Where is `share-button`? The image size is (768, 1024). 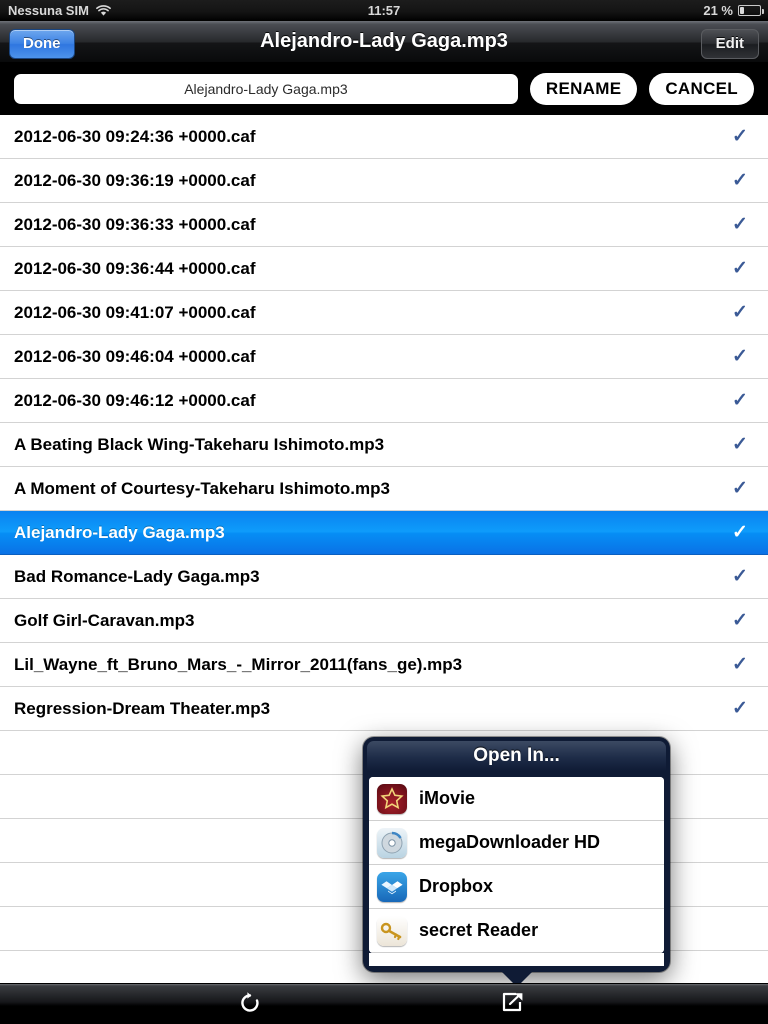
share-button is located at coordinates (513, 1004).